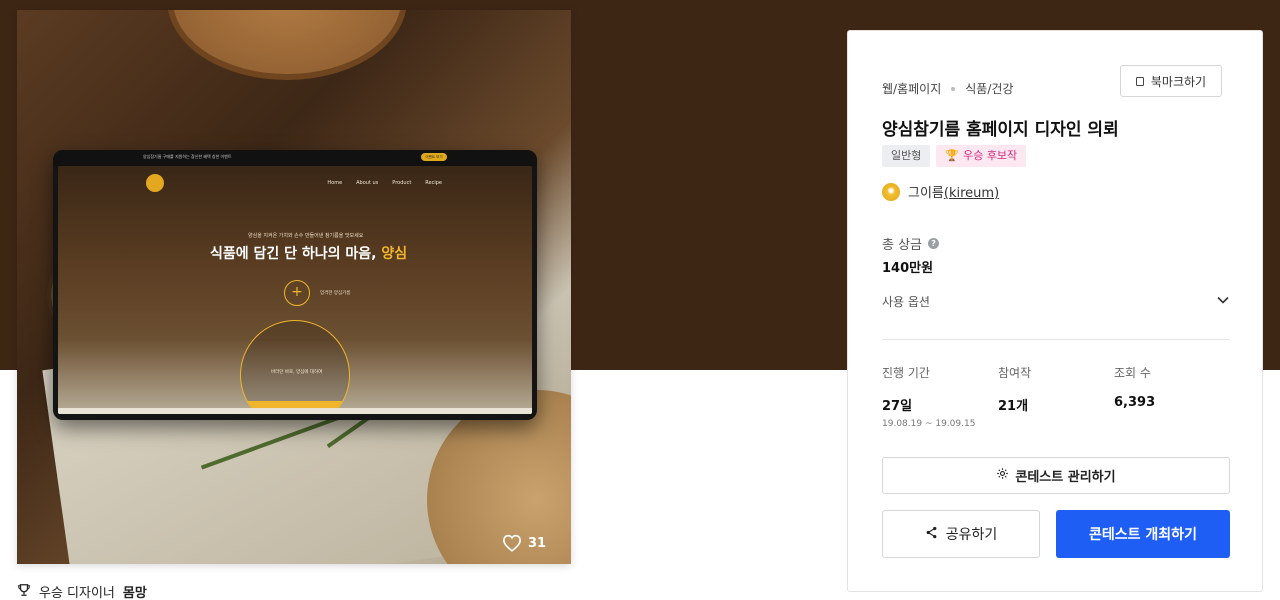 The image size is (1280, 600). Describe the element at coordinates (940, 396) in the screenshot. I see `stat-duration: 진행 기간 27일 19.08.19 ~ 19.09.15` at that location.